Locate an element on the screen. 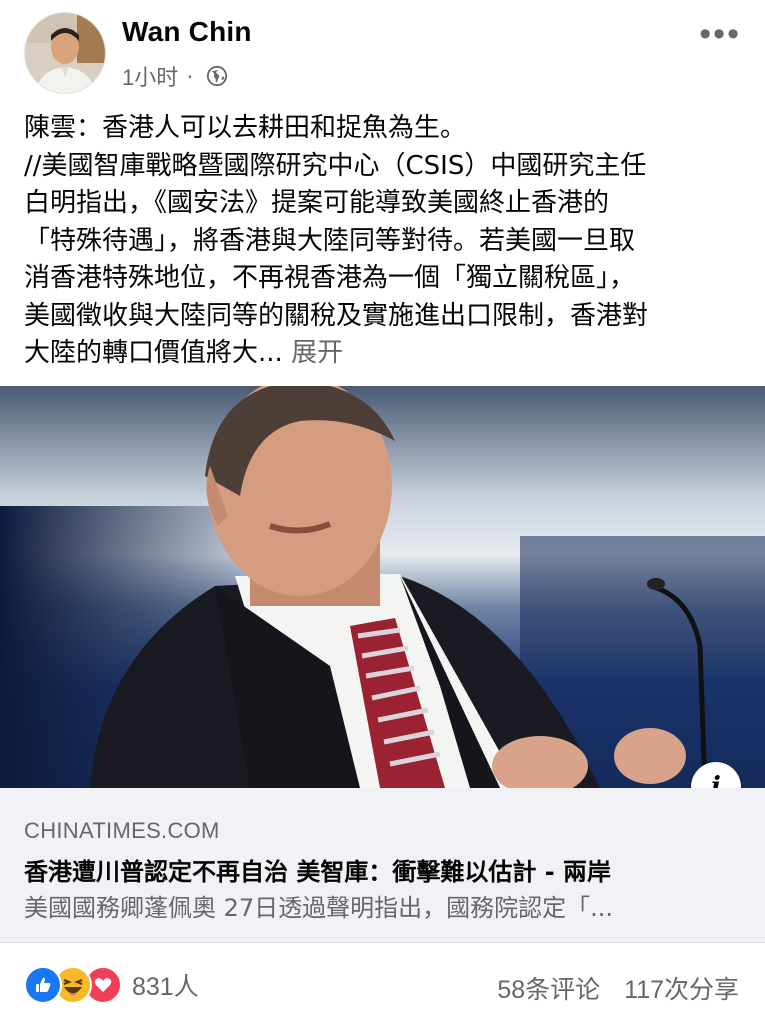 Image resolution: width=765 pixels, height=1024 pixels. reactions-summary: 831人 is located at coordinates (111, 985).